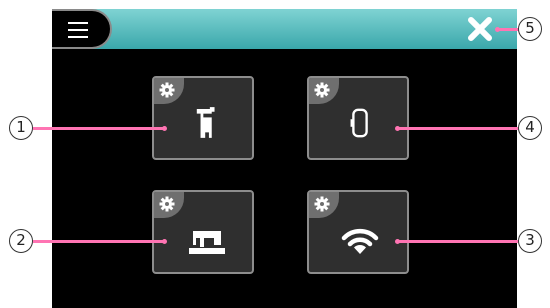 The image size is (550, 308). I want to click on hamburger-menu-icon, so click(78, 30).